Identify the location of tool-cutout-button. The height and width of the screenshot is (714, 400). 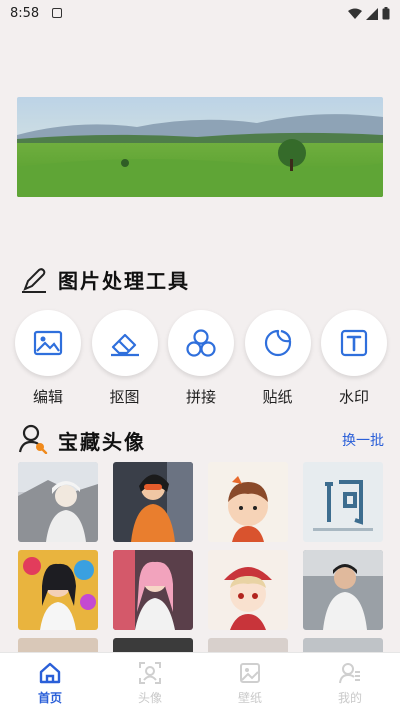
(124, 343).